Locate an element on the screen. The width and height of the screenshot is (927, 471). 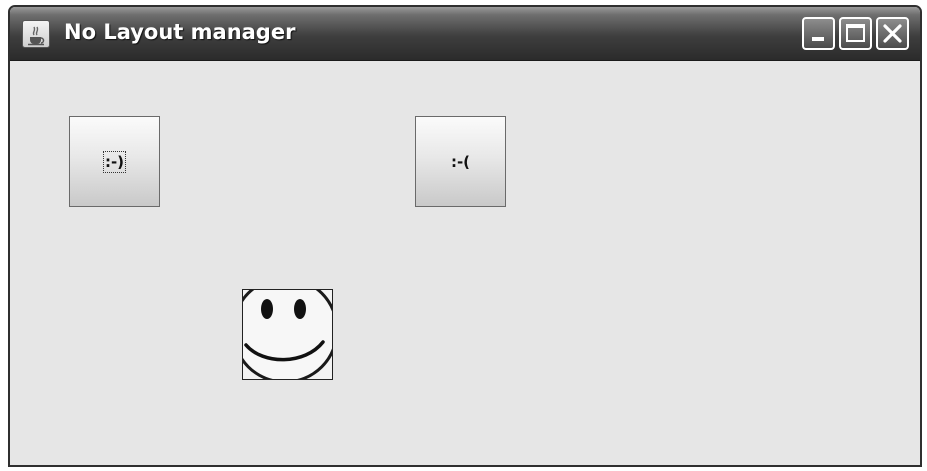
maximize-button is located at coordinates (855, 33).